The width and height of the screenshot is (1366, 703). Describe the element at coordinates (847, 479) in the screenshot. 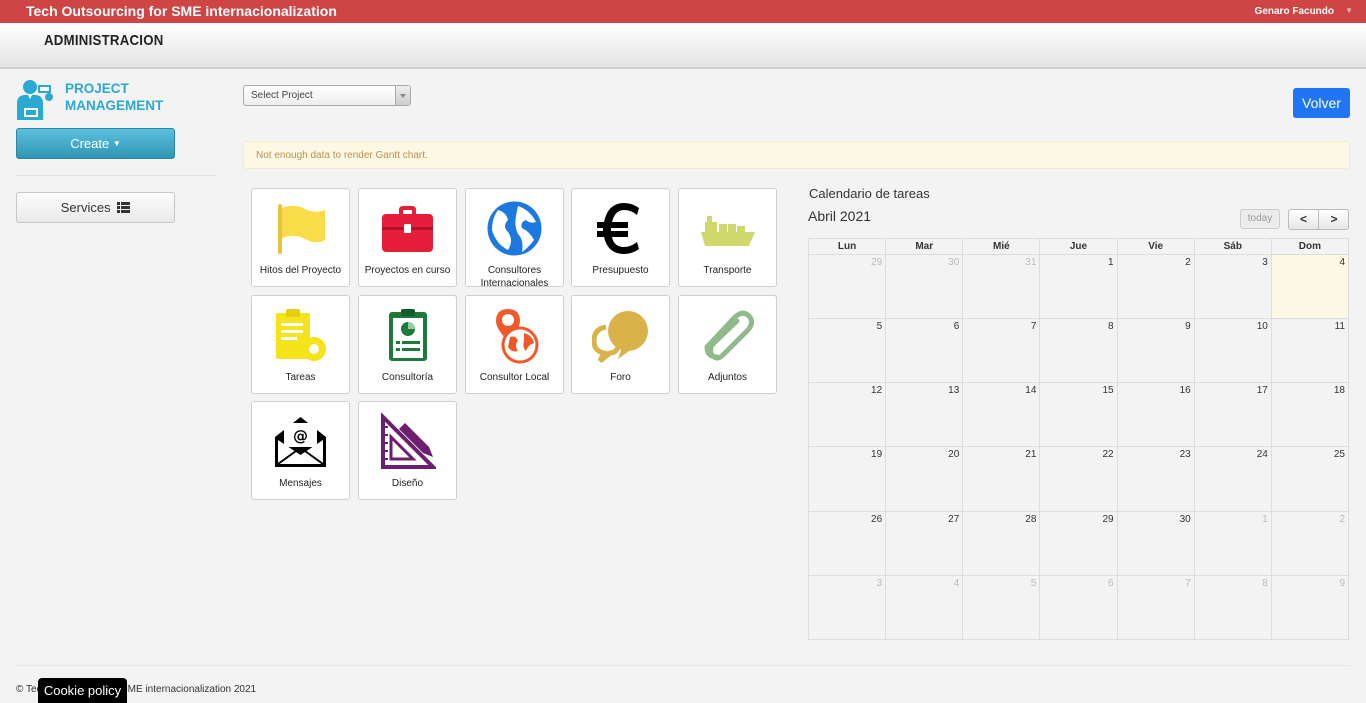

I see `calendar-day: 19` at that location.